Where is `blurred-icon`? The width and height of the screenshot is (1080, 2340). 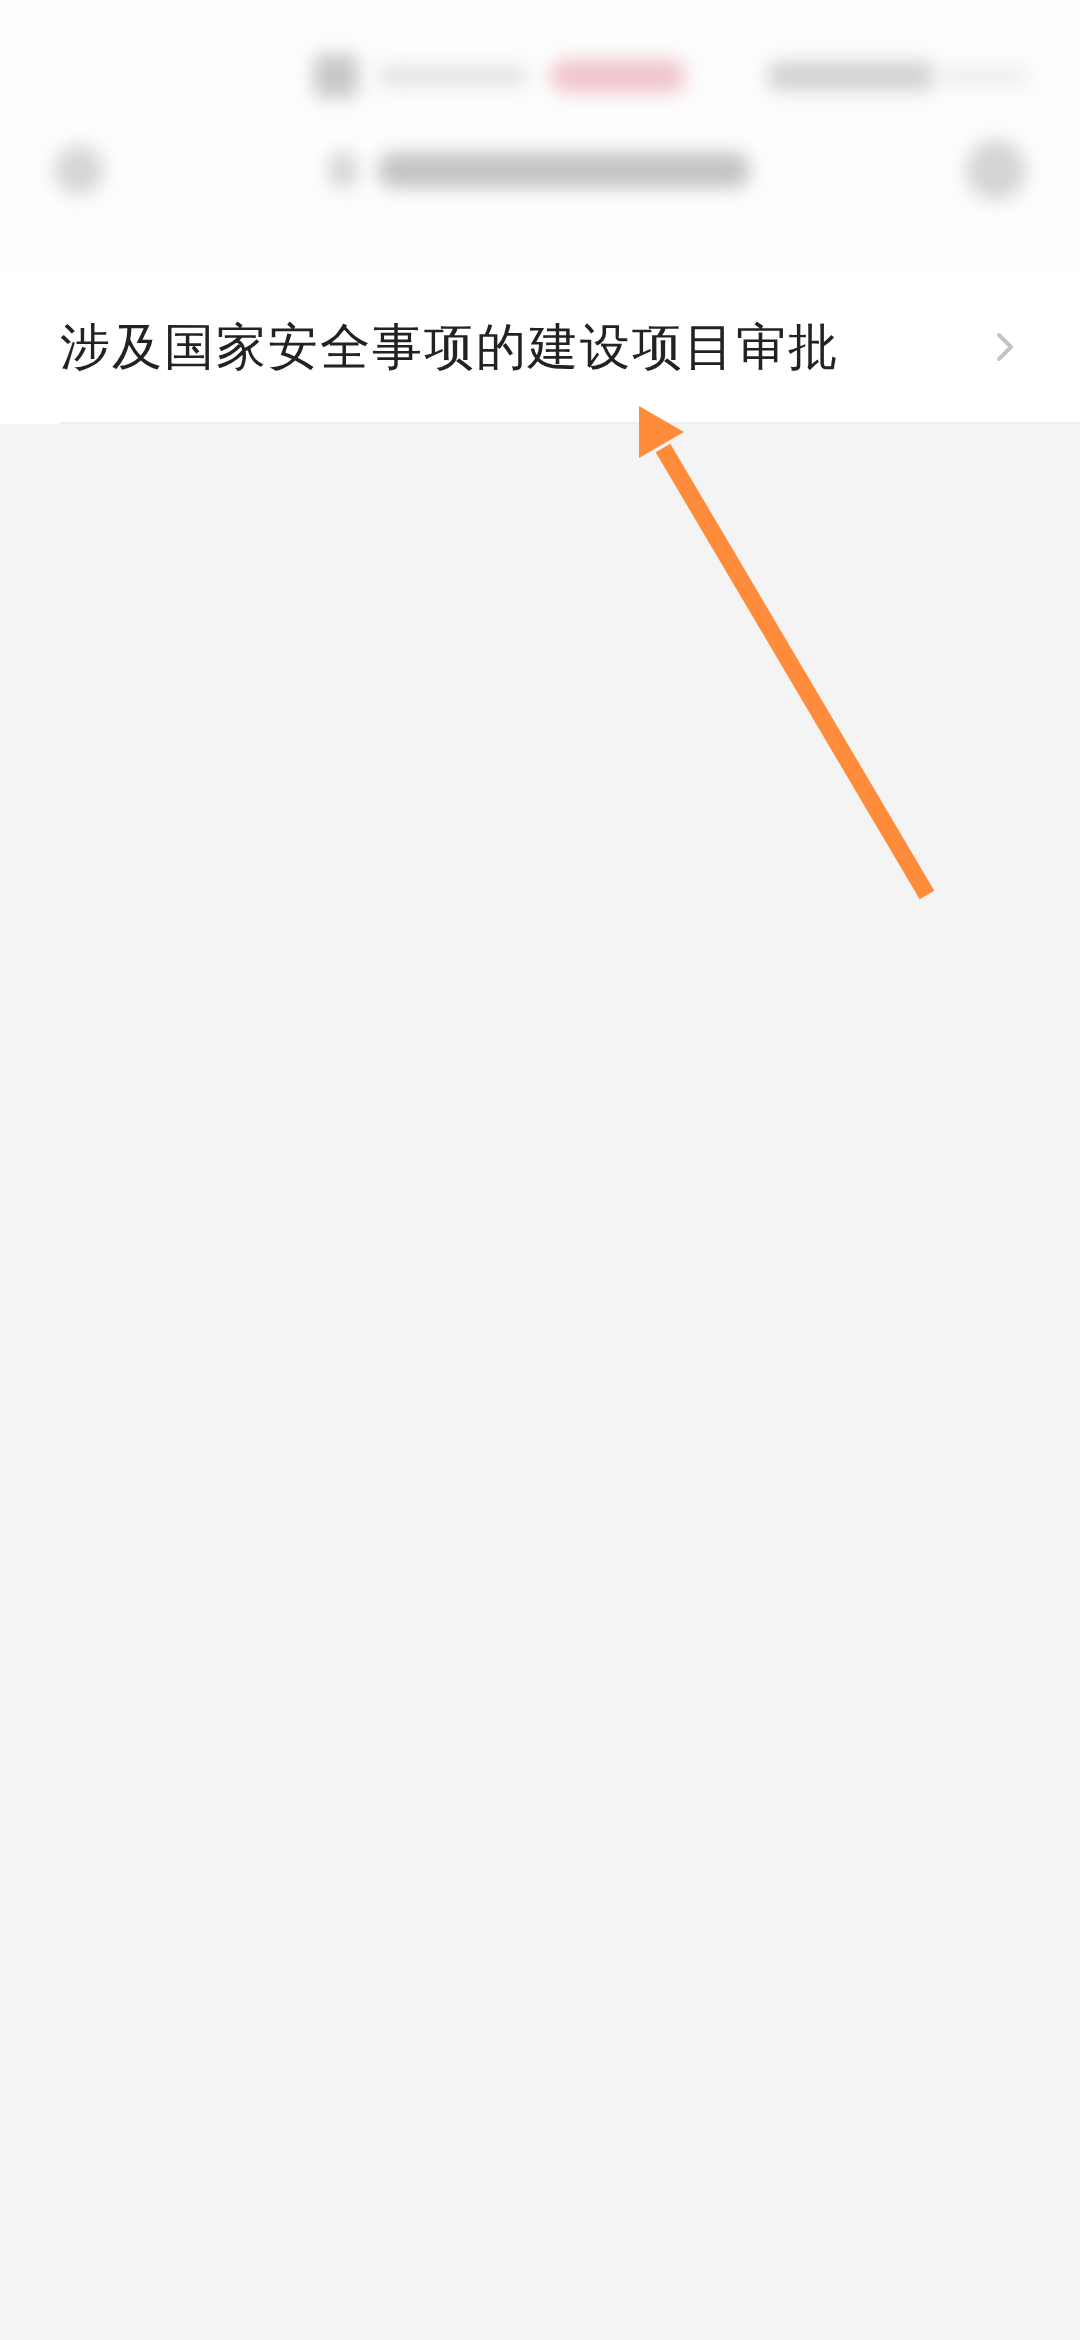
blurred-icon is located at coordinates (336, 76).